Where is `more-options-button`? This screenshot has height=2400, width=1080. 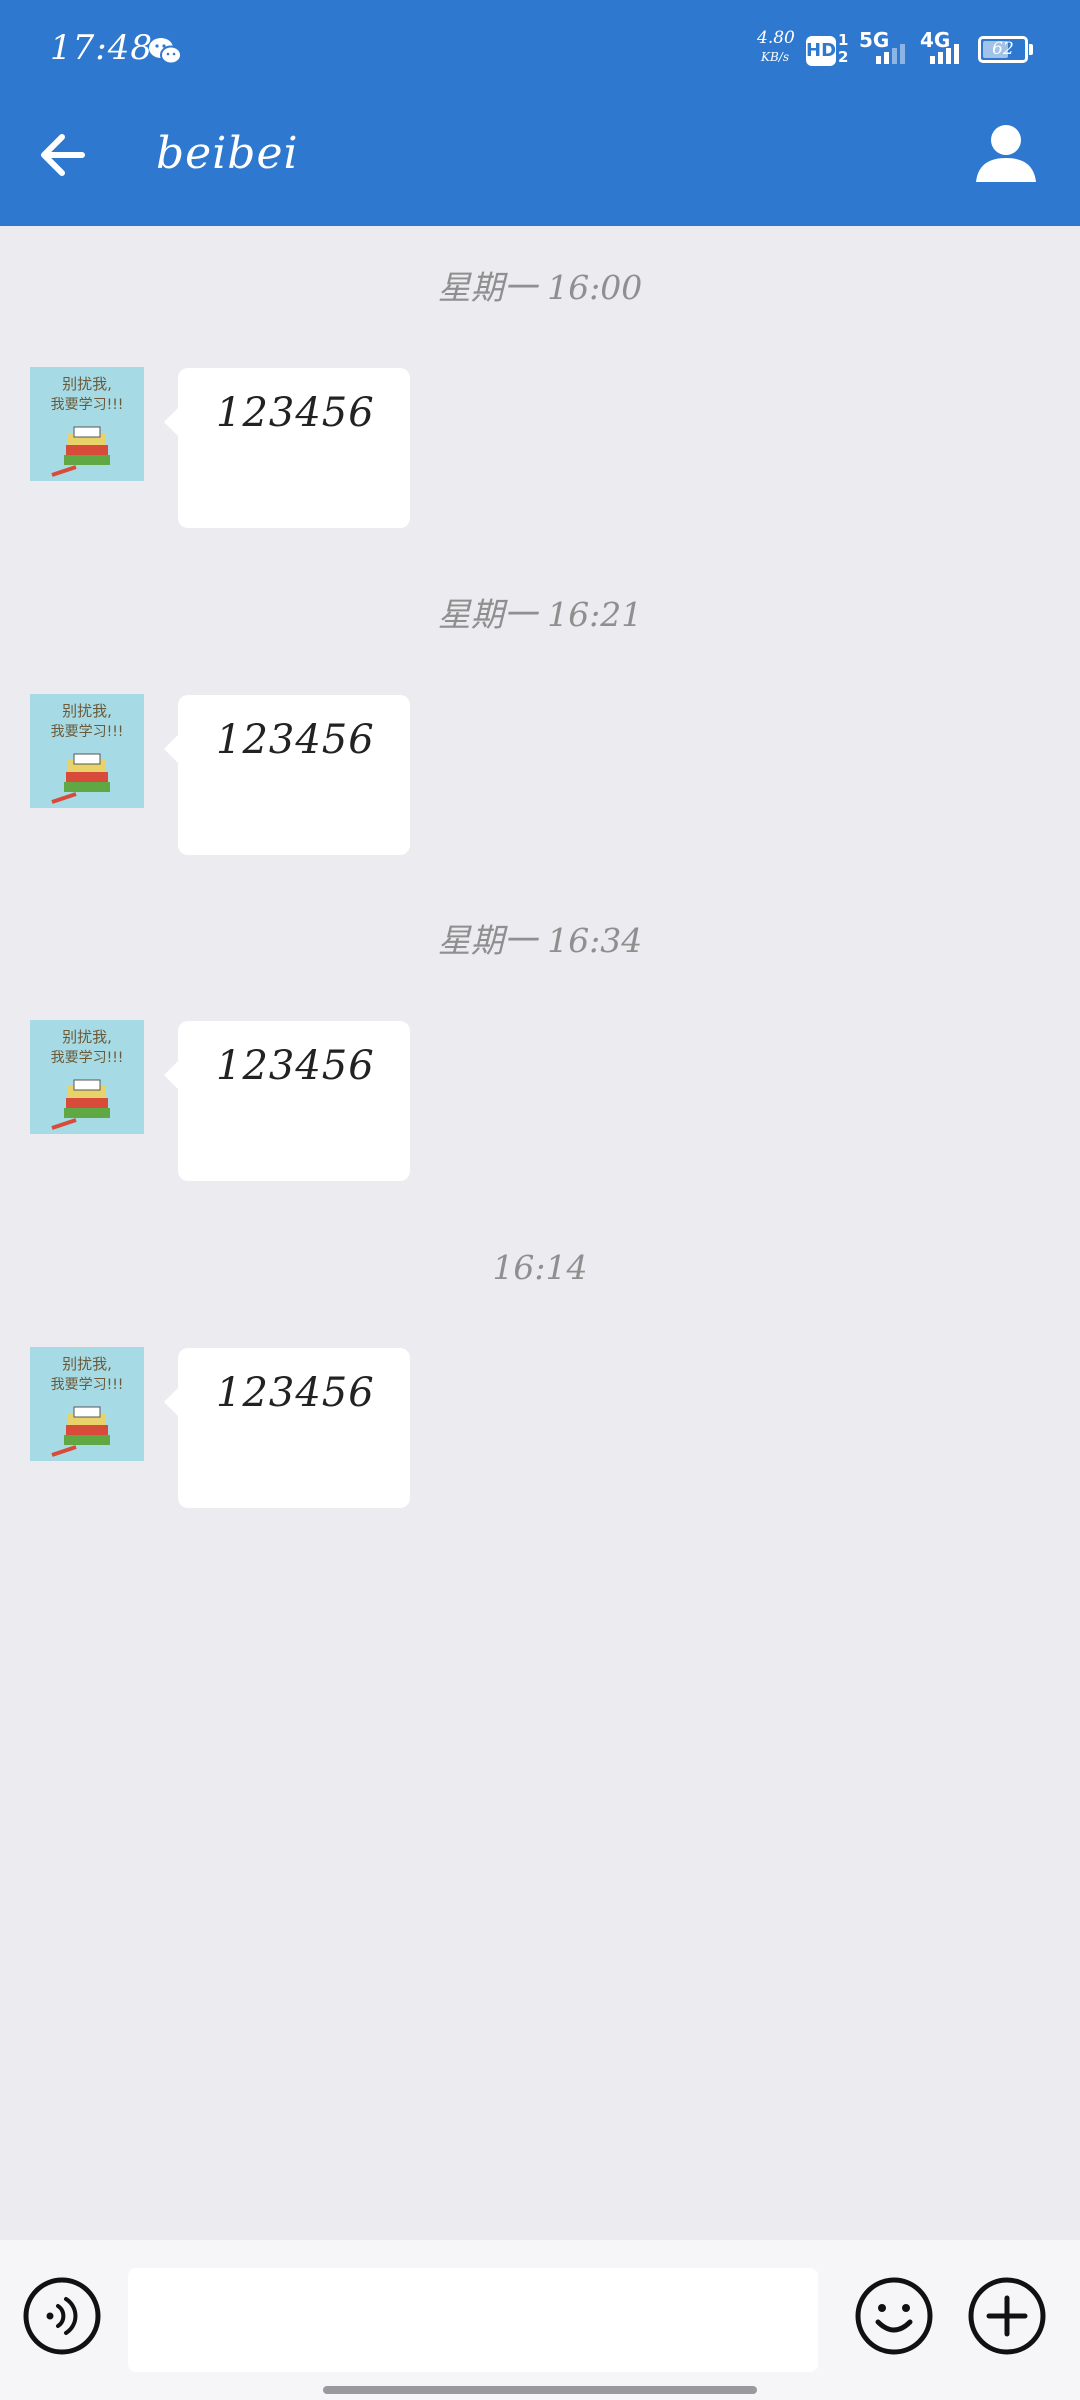 more-options-button is located at coordinates (1007, 2316).